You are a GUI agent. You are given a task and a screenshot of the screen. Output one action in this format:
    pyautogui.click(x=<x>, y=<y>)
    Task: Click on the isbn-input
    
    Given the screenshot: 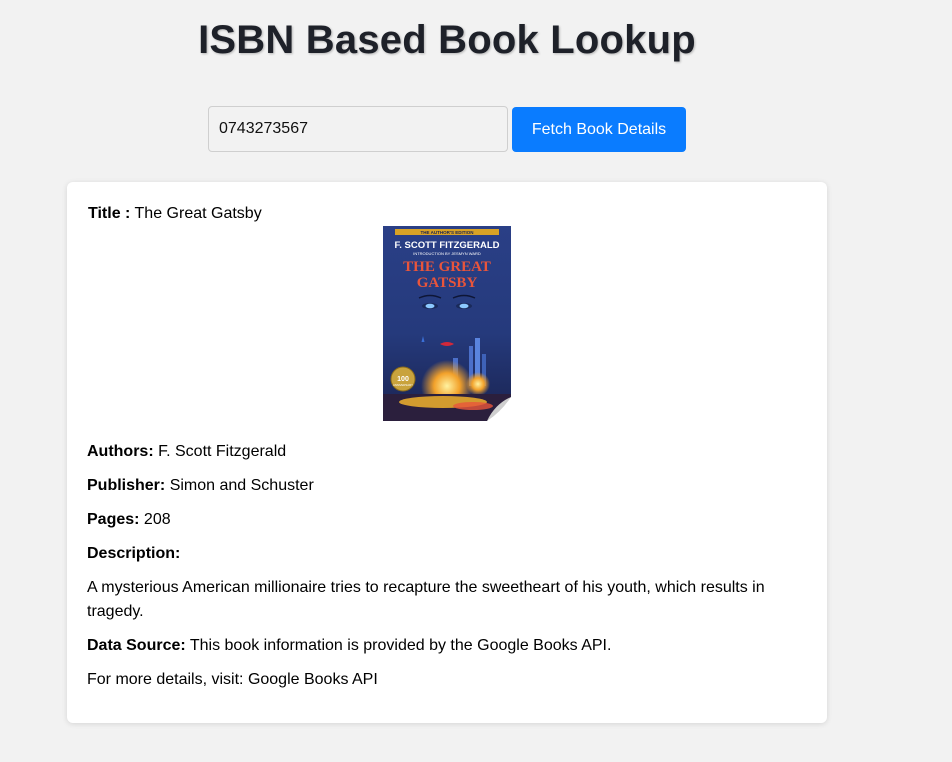 What is the action you would take?
    pyautogui.click(x=358, y=129)
    